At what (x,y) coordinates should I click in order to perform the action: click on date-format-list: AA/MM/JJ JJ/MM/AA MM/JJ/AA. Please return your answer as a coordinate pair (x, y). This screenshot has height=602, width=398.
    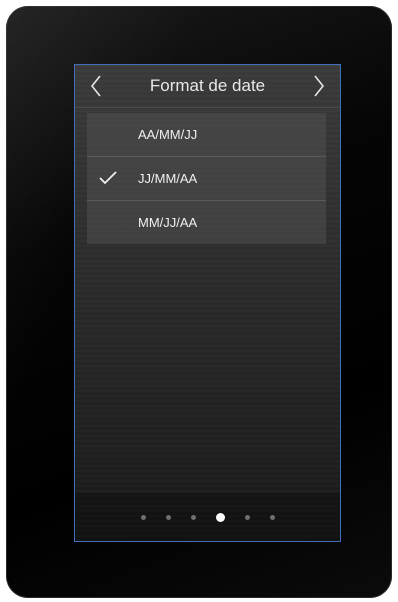
    Looking at the image, I should click on (206, 178).